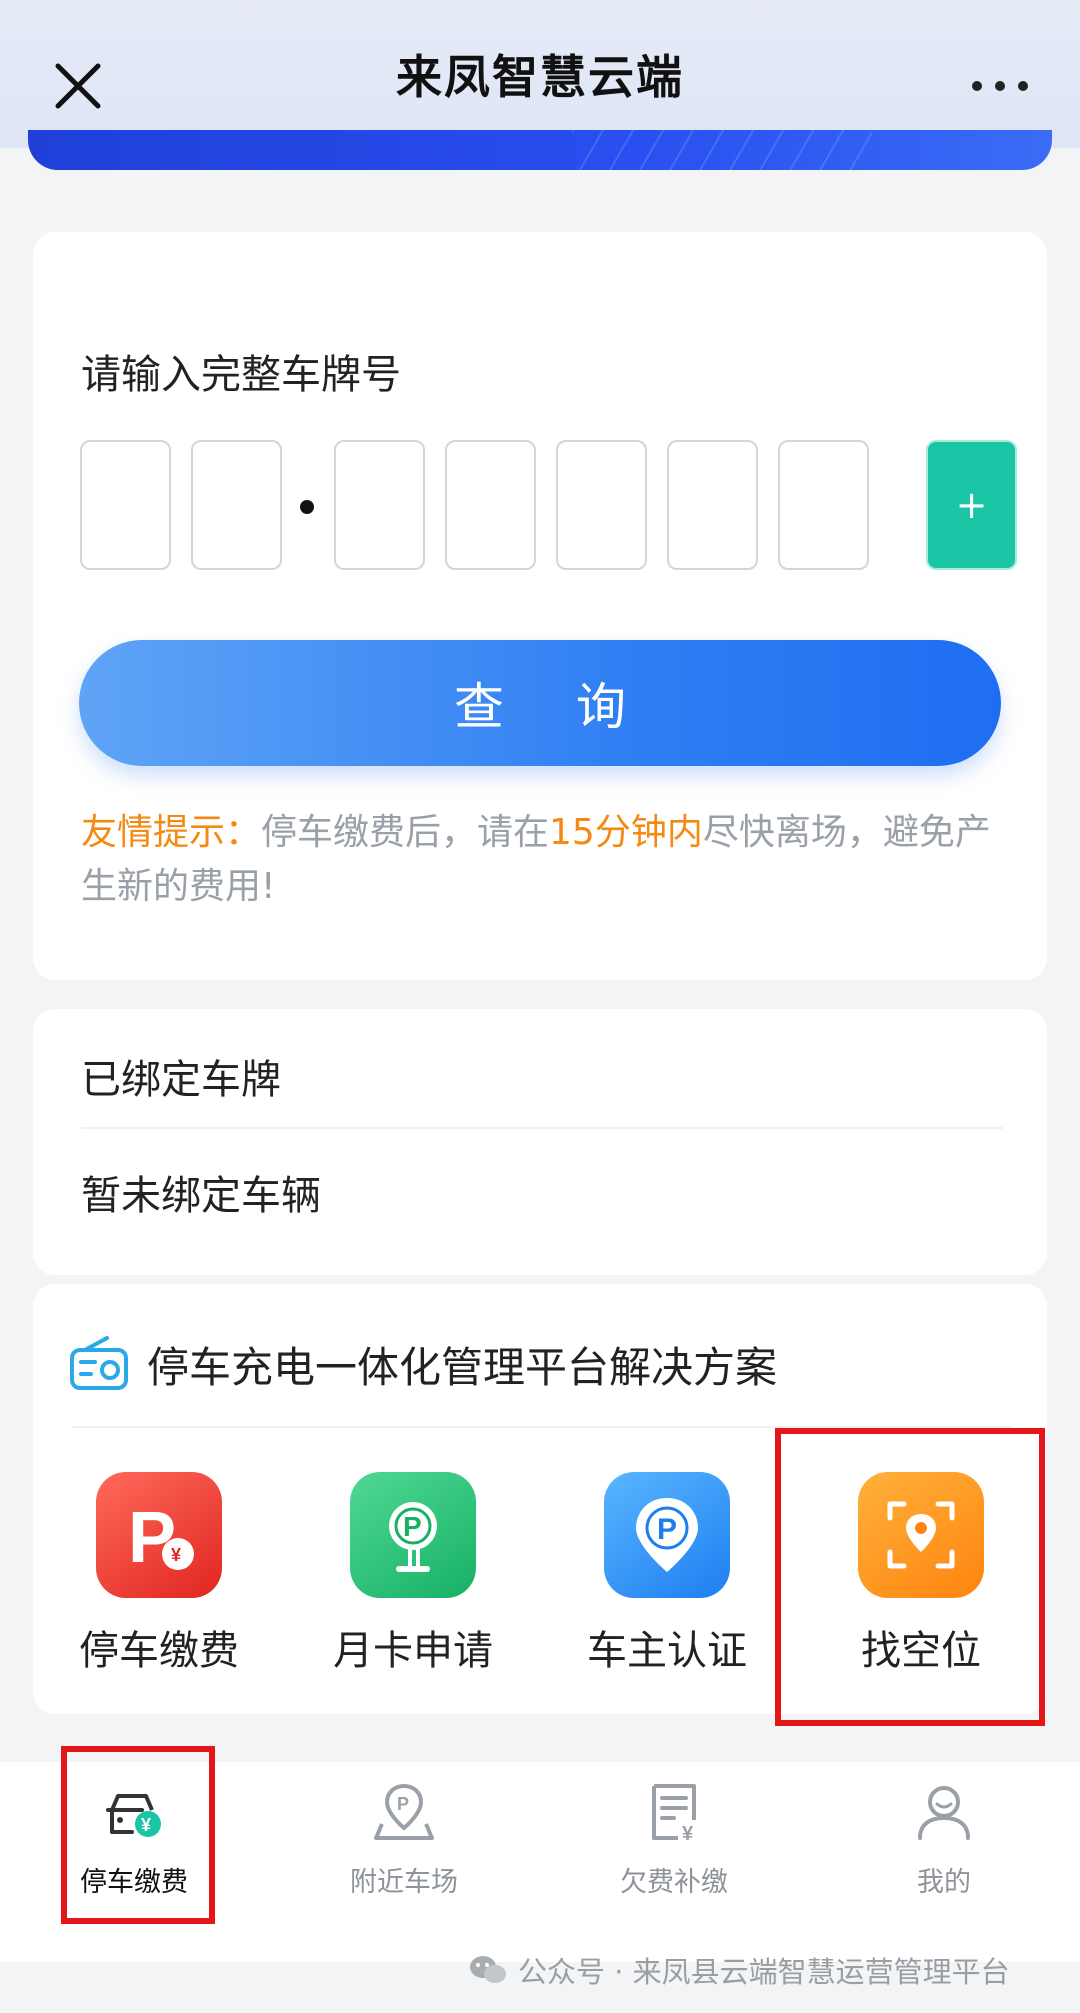  What do you see at coordinates (159, 1535) in the screenshot?
I see `parking-payment-icon: P ¥` at bounding box center [159, 1535].